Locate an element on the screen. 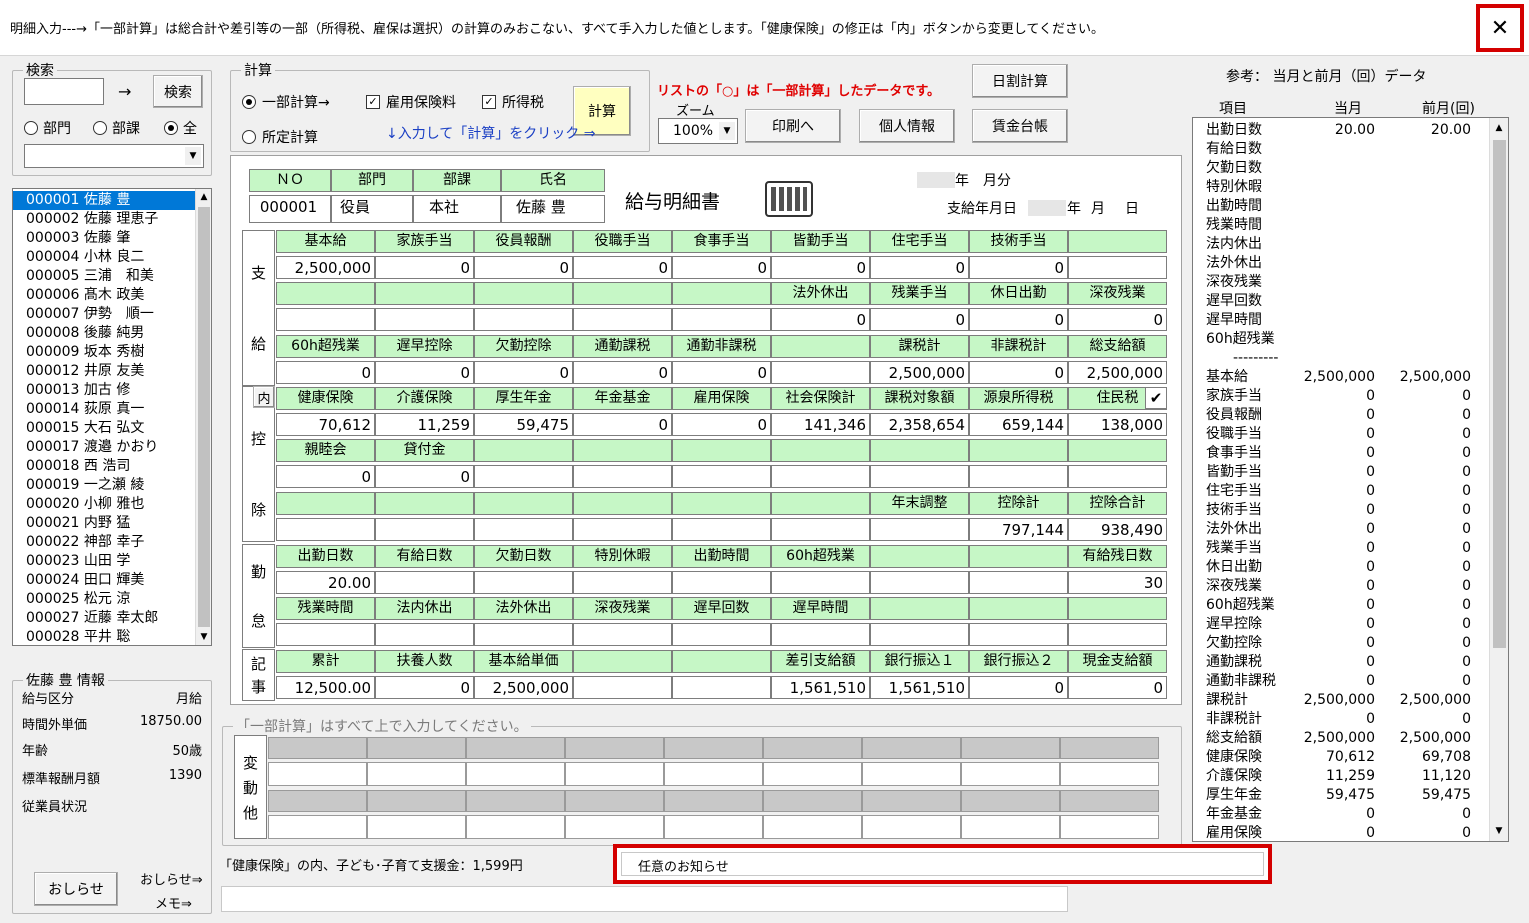 This screenshot has height=923, width=1529. employee-list-scrollbar: ▲ ▼ is located at coordinates (203, 417).